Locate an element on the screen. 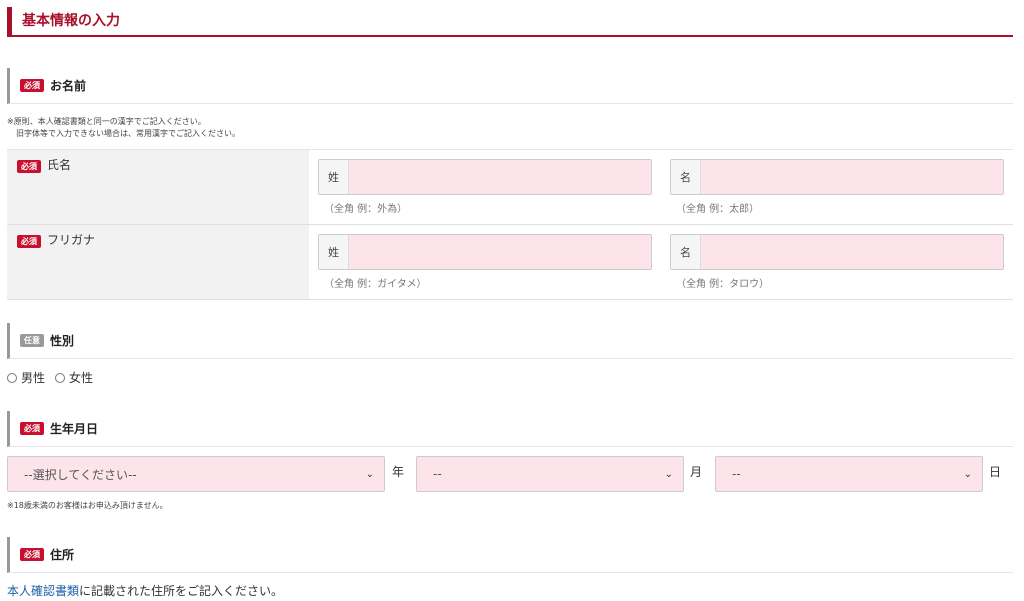  birth-year-select: --選択してください-- ⌄ is located at coordinates (196, 474).